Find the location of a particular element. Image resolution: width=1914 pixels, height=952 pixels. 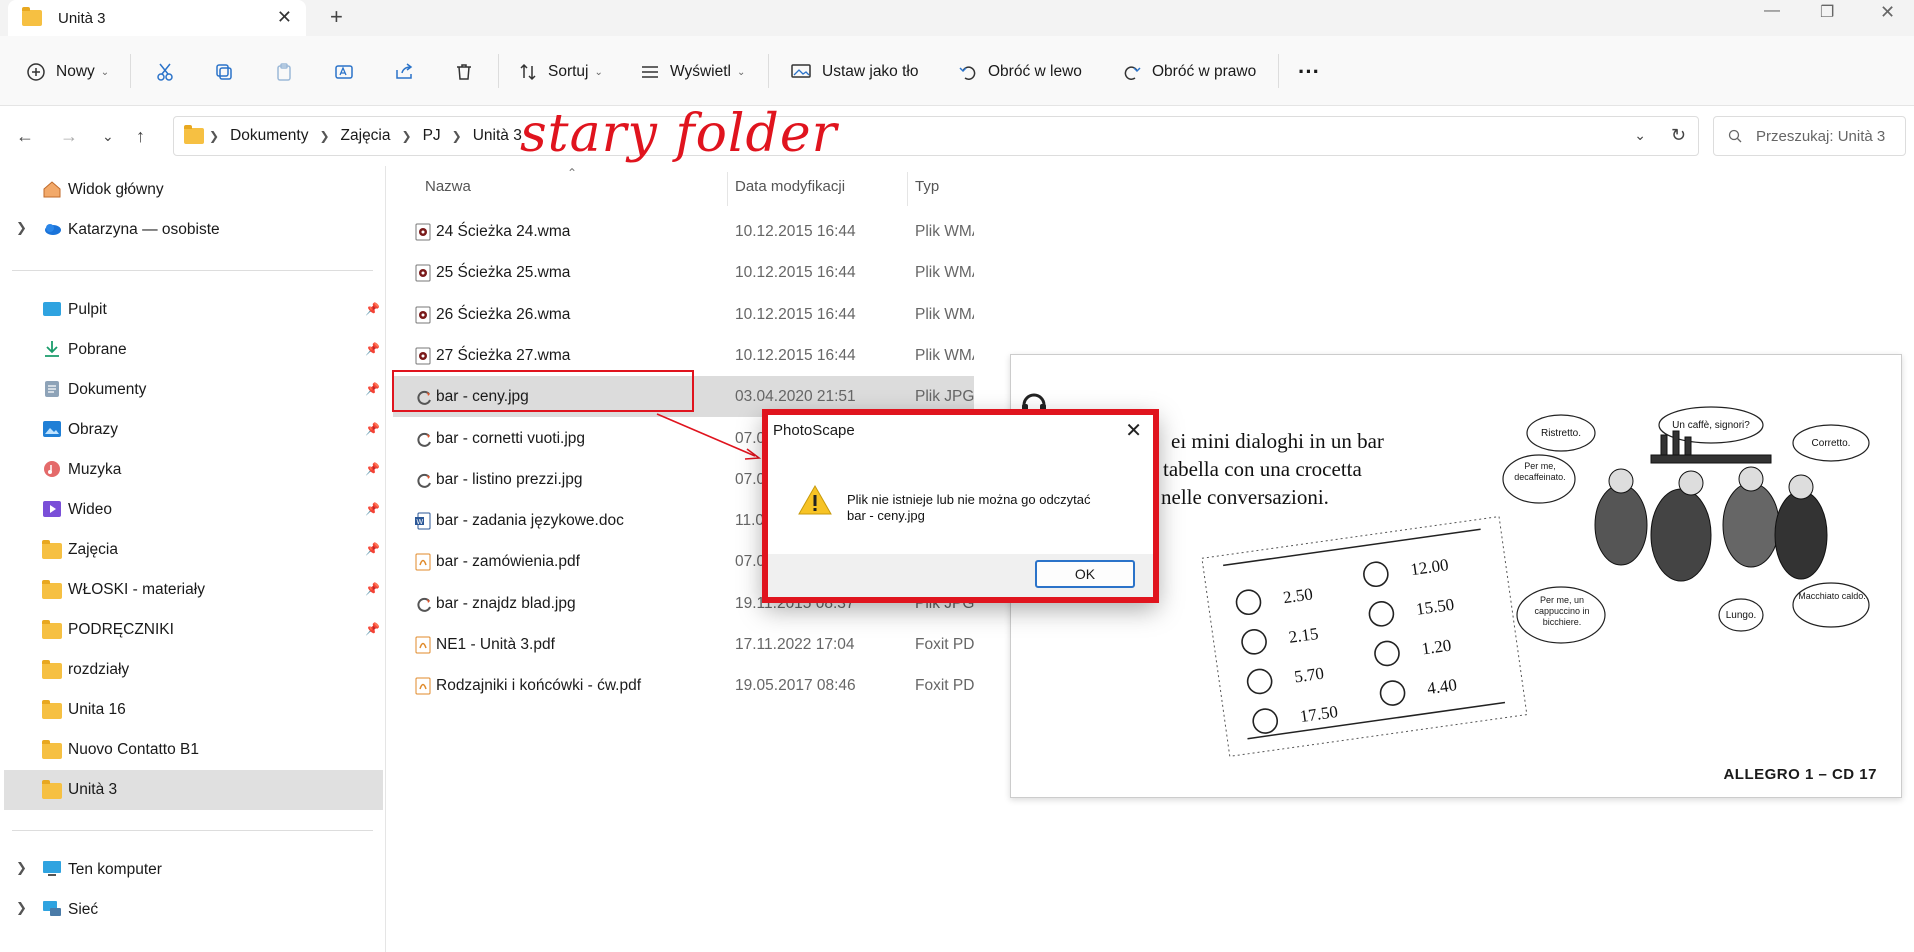

column-header-name: Nazwa is located at coordinates (448, 186).